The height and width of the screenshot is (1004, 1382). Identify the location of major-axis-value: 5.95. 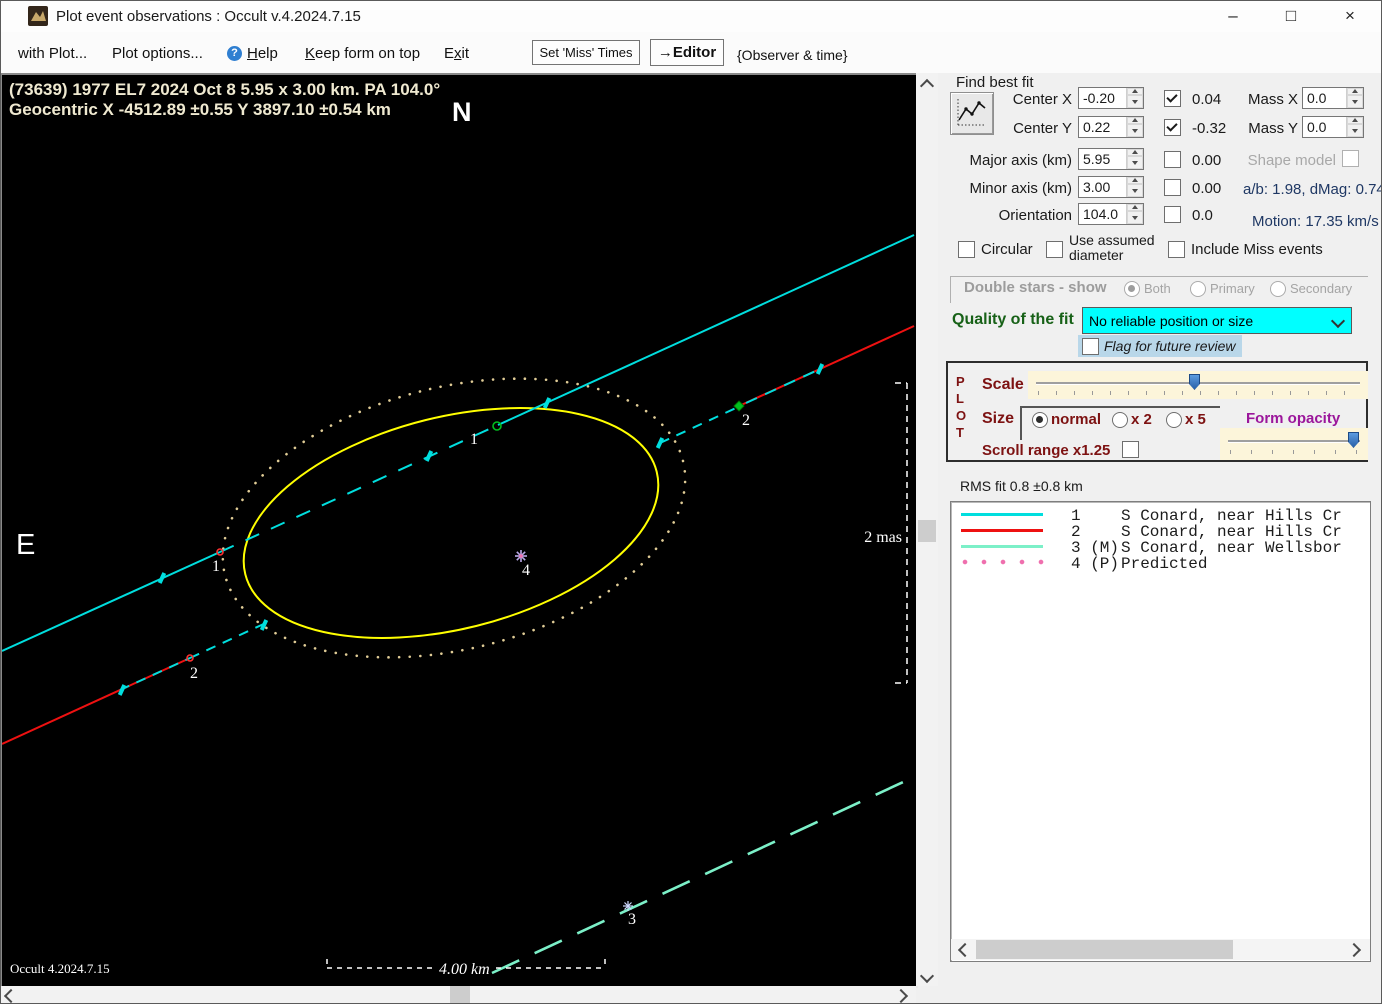
(1102, 159).